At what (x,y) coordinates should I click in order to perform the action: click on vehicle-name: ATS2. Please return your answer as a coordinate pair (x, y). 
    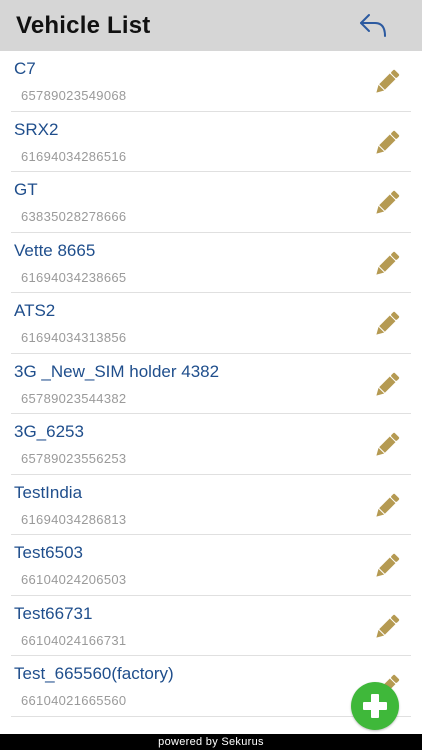
    Looking at the image, I should click on (35, 310).